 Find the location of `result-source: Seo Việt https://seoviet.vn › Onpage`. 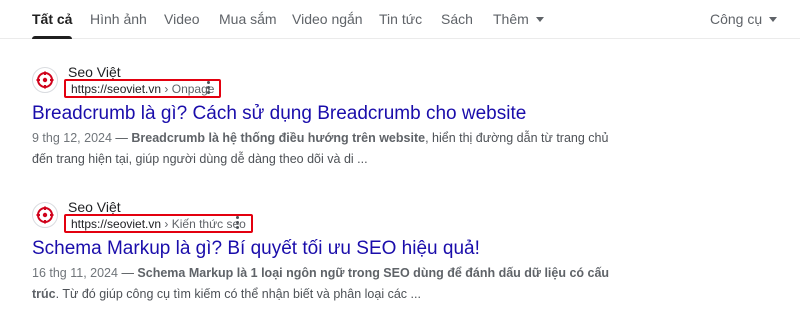

result-source: Seo Việt https://seoviet.vn › Onpage is located at coordinates (332, 82).